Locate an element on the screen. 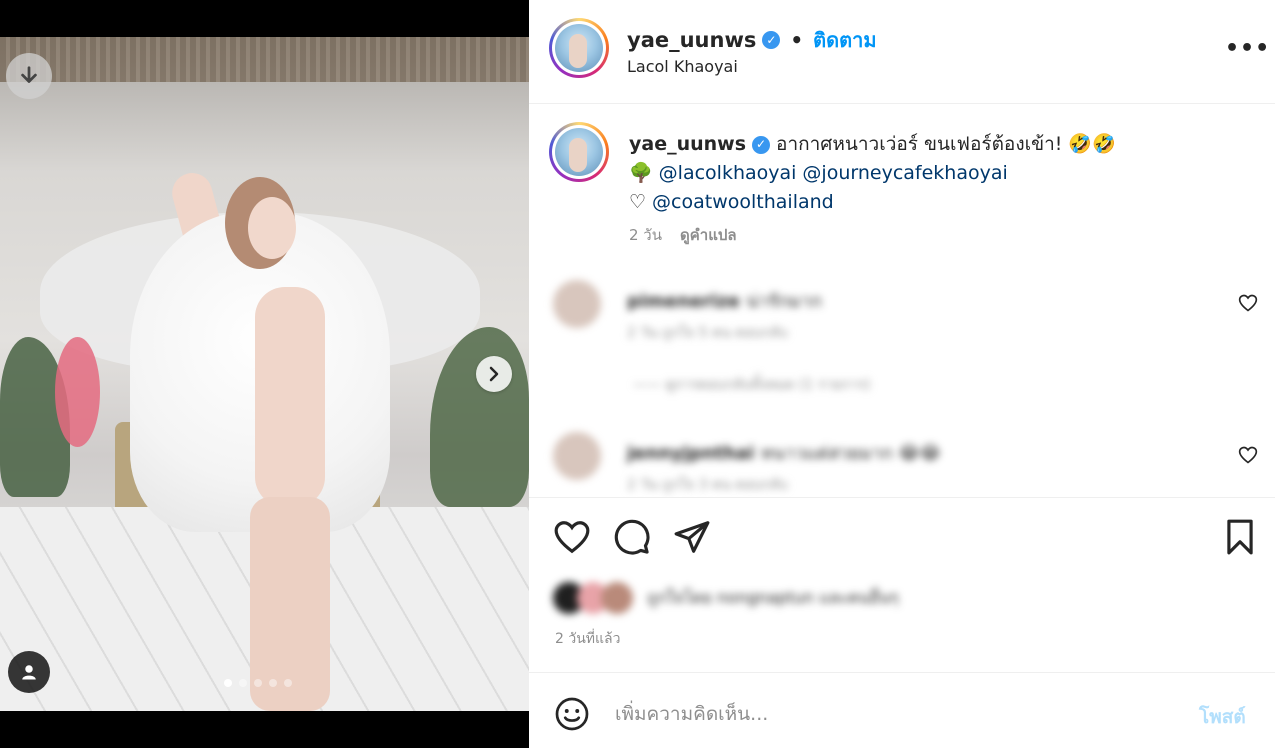 The image size is (1275, 748). comment-meta: 2 วัน ถูกใจ 3 คน ตอบกลับ is located at coordinates (707, 485).